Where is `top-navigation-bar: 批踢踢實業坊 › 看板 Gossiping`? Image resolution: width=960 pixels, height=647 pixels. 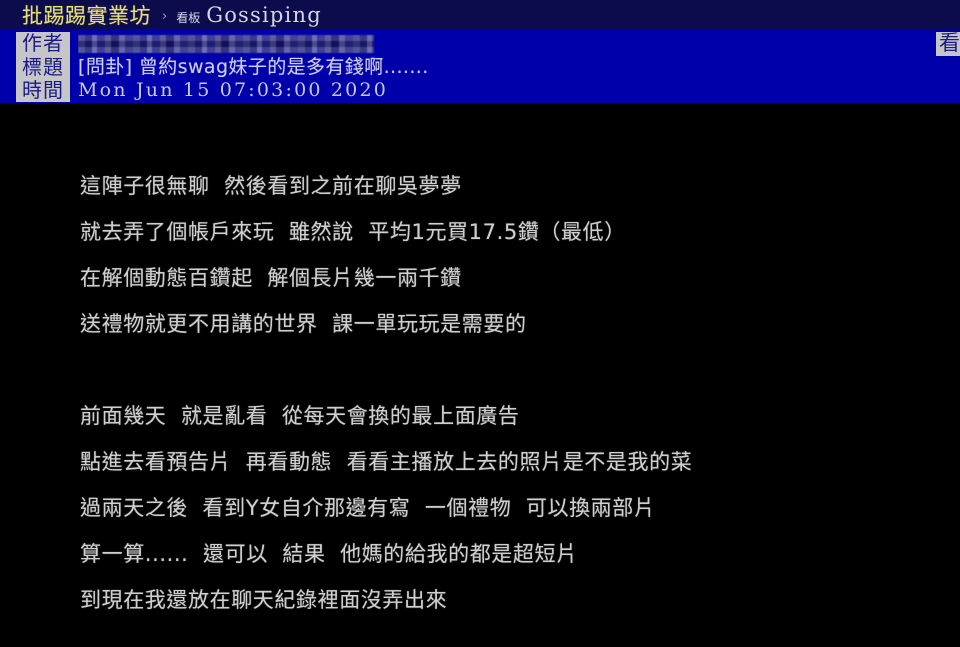
top-navigation-bar: 批踢踢實業坊 › 看板 Gossiping is located at coordinates (480, 15).